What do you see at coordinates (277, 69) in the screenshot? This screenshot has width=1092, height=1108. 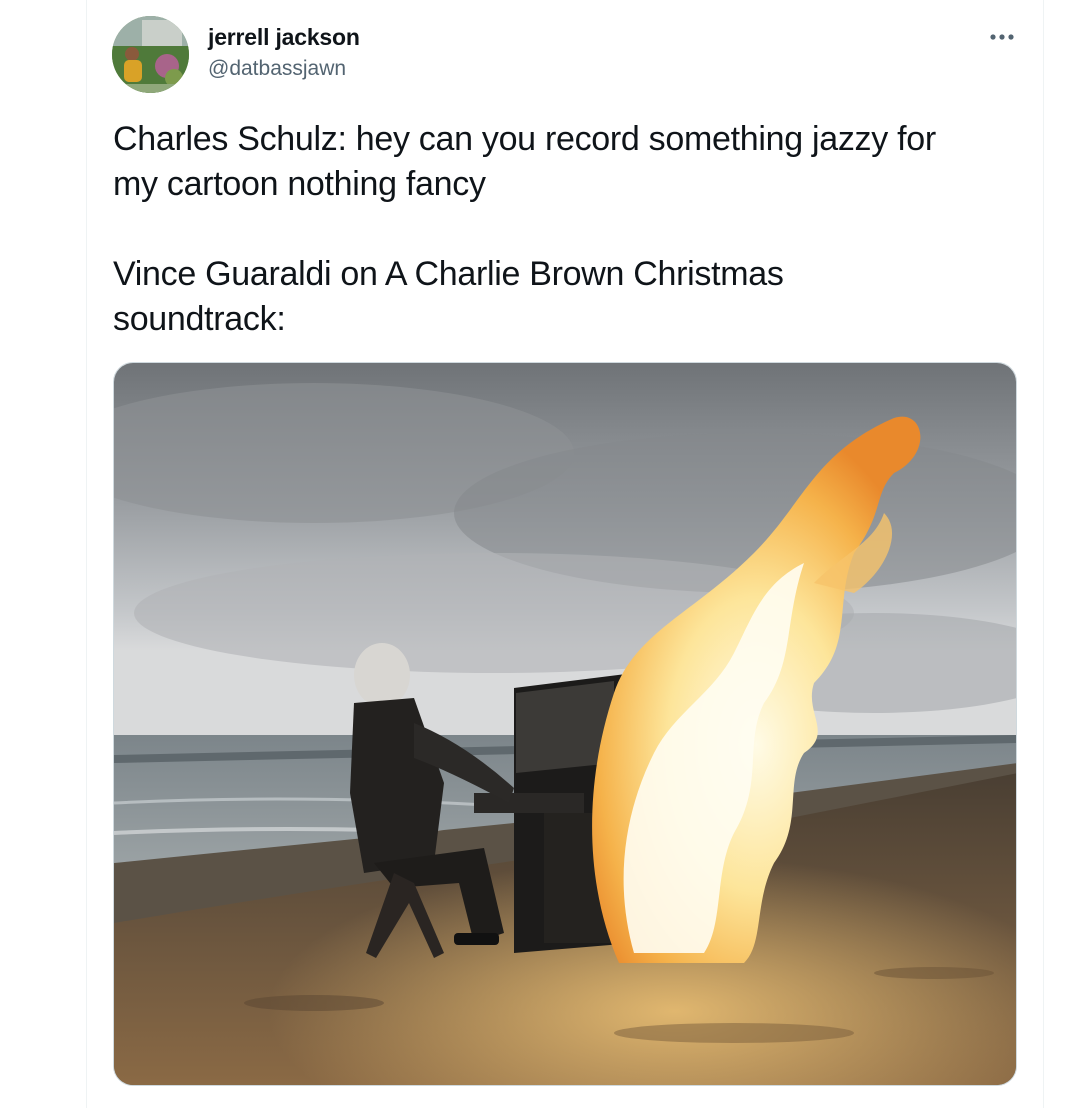 I see `author-handle: @datbassjawn` at bounding box center [277, 69].